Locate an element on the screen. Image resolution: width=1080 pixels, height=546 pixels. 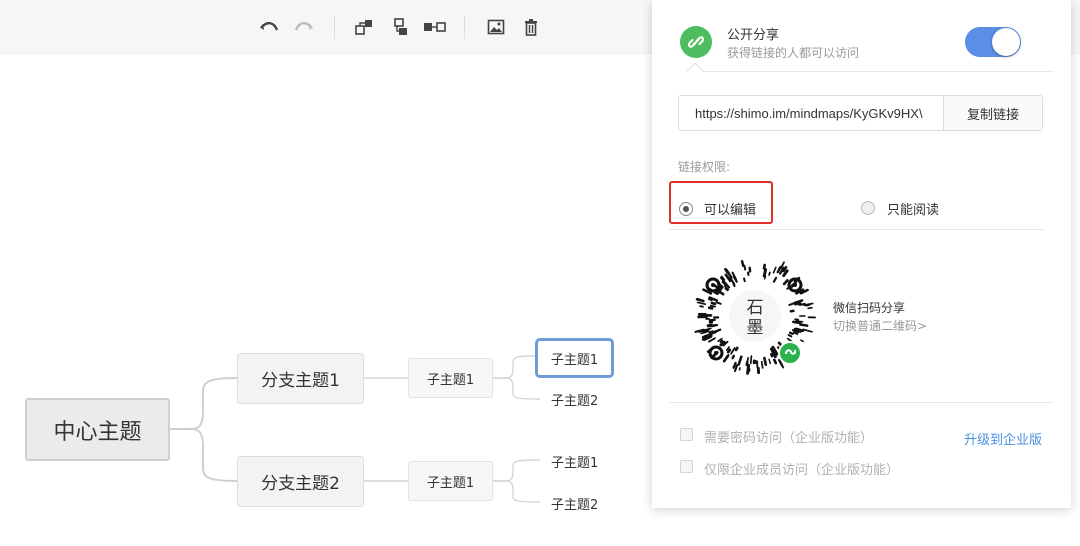
add-sibling-topic-icon is located at coordinates (401, 27).